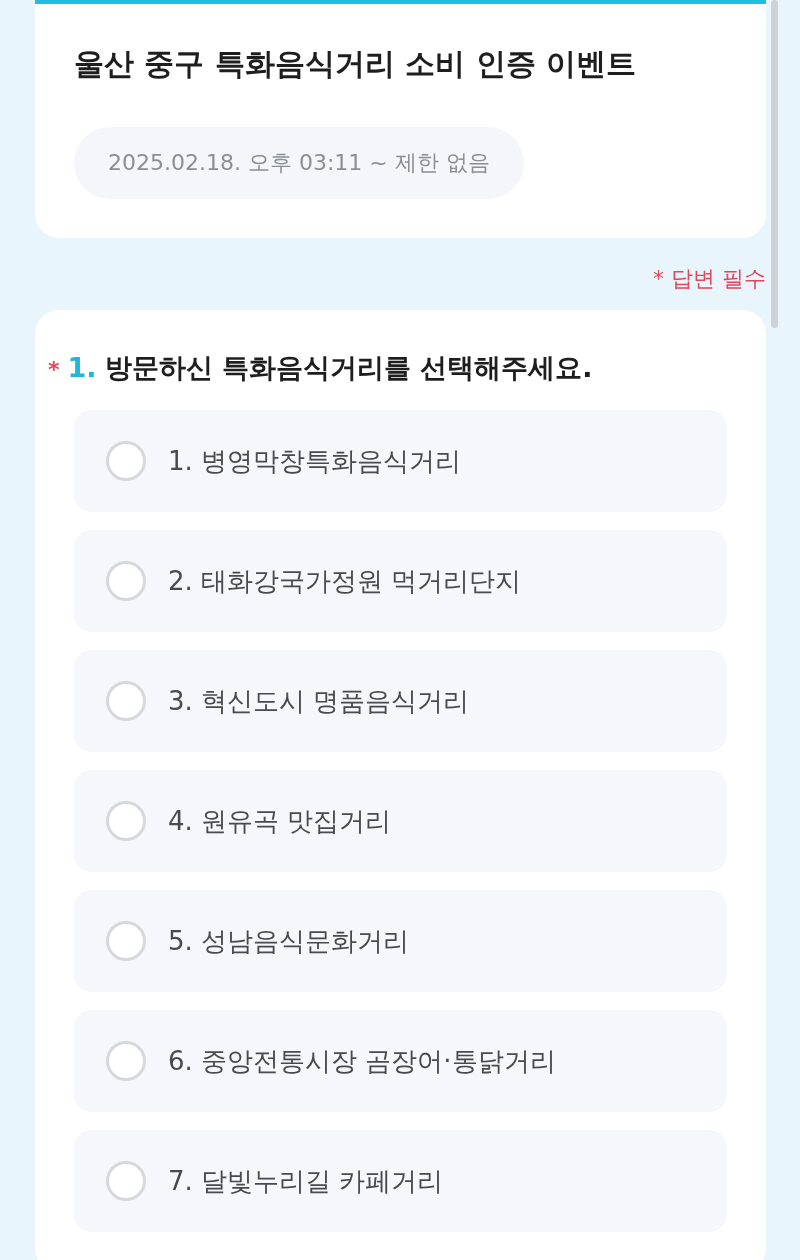  I want to click on option-item: 3. 혁신도시 명품음식거리, so click(400, 701).